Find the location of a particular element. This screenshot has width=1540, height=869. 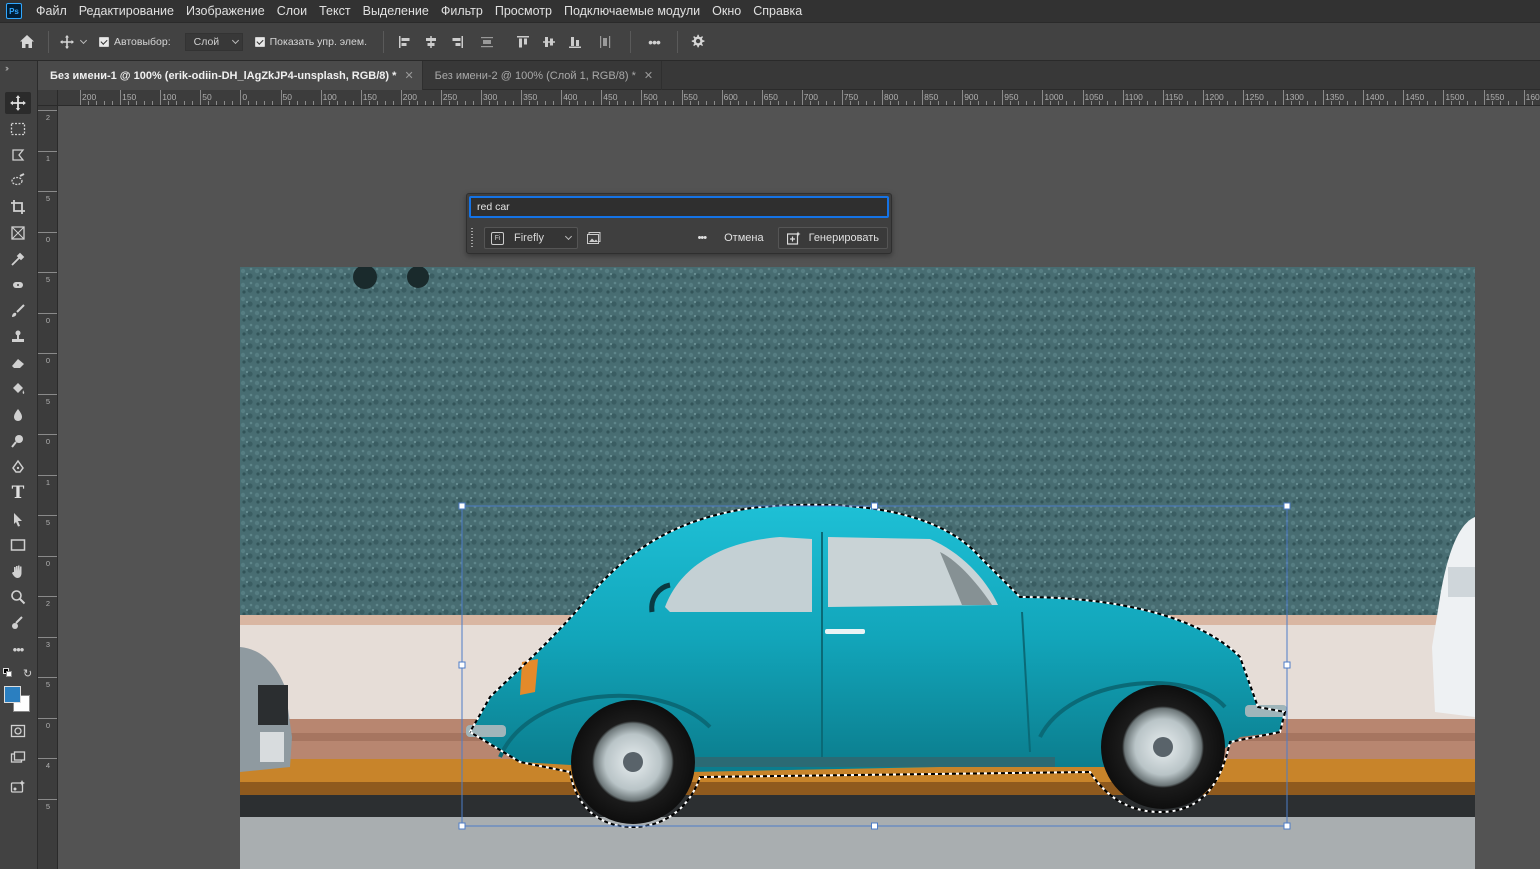

crop-tool-icon is located at coordinates (18, 207).